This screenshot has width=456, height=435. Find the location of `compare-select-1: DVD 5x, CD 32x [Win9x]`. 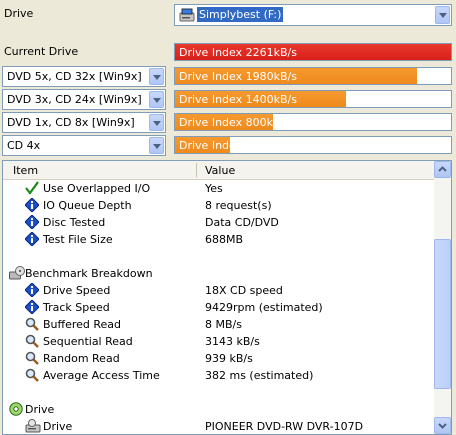

compare-select-1: DVD 5x, CD 32x [Win9x] is located at coordinates (84, 76).